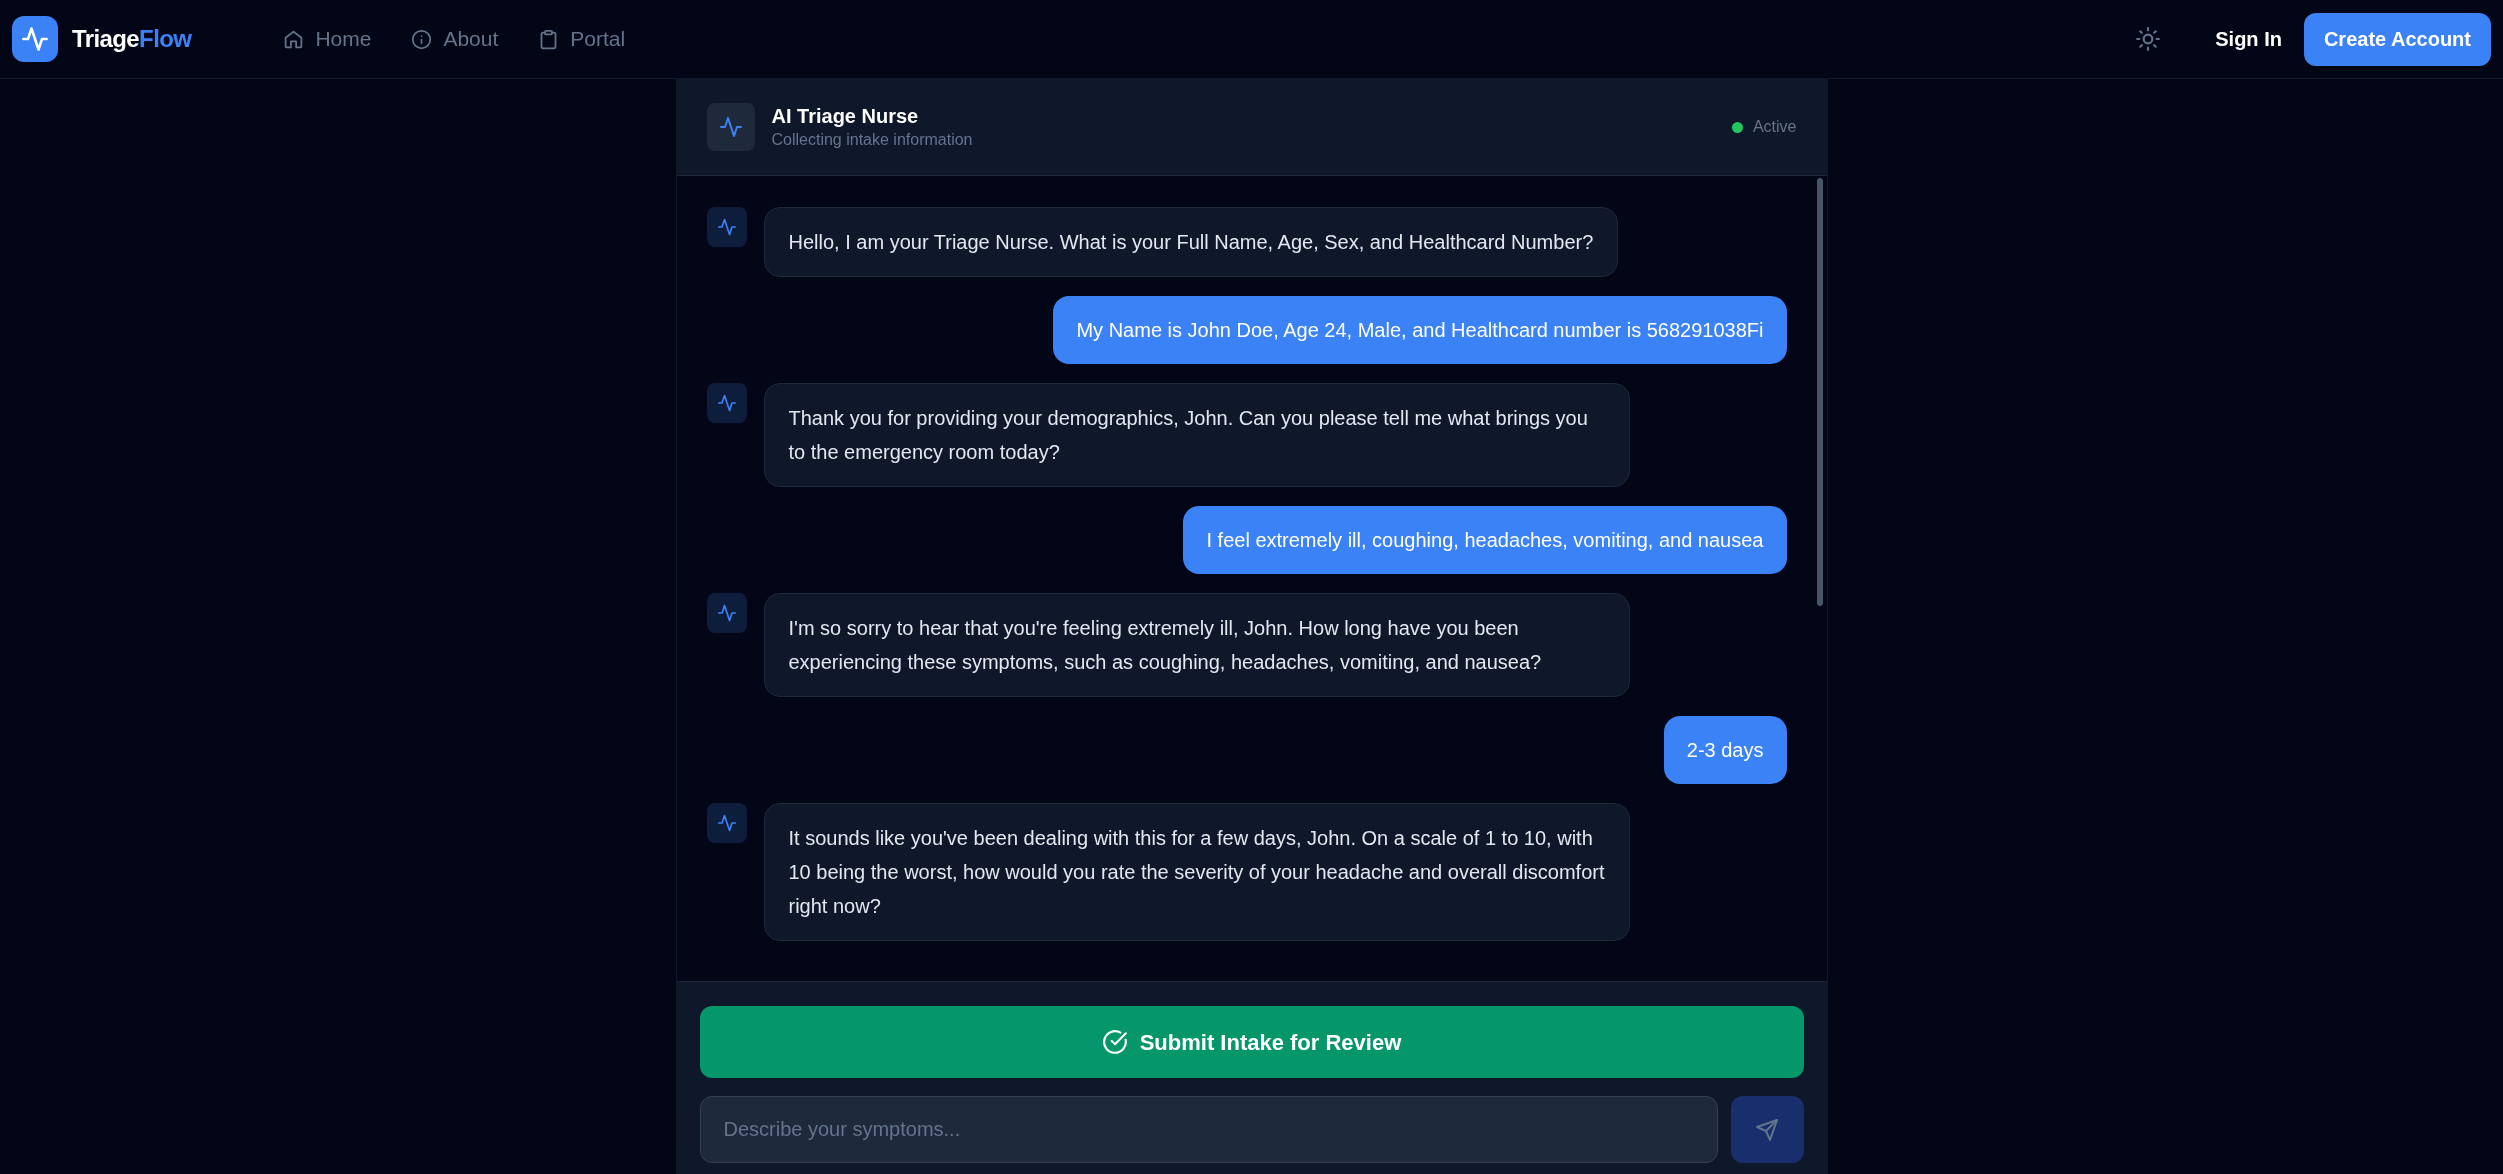  What do you see at coordinates (1819, 392) in the screenshot?
I see `scrollbar-thumb` at bounding box center [1819, 392].